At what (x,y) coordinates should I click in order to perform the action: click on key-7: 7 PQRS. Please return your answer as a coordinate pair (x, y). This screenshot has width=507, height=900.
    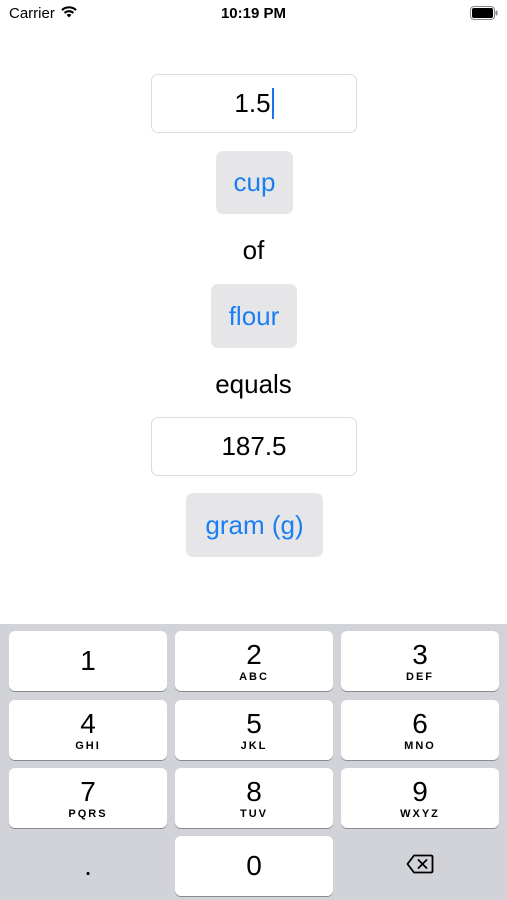
    Looking at the image, I should click on (88, 798).